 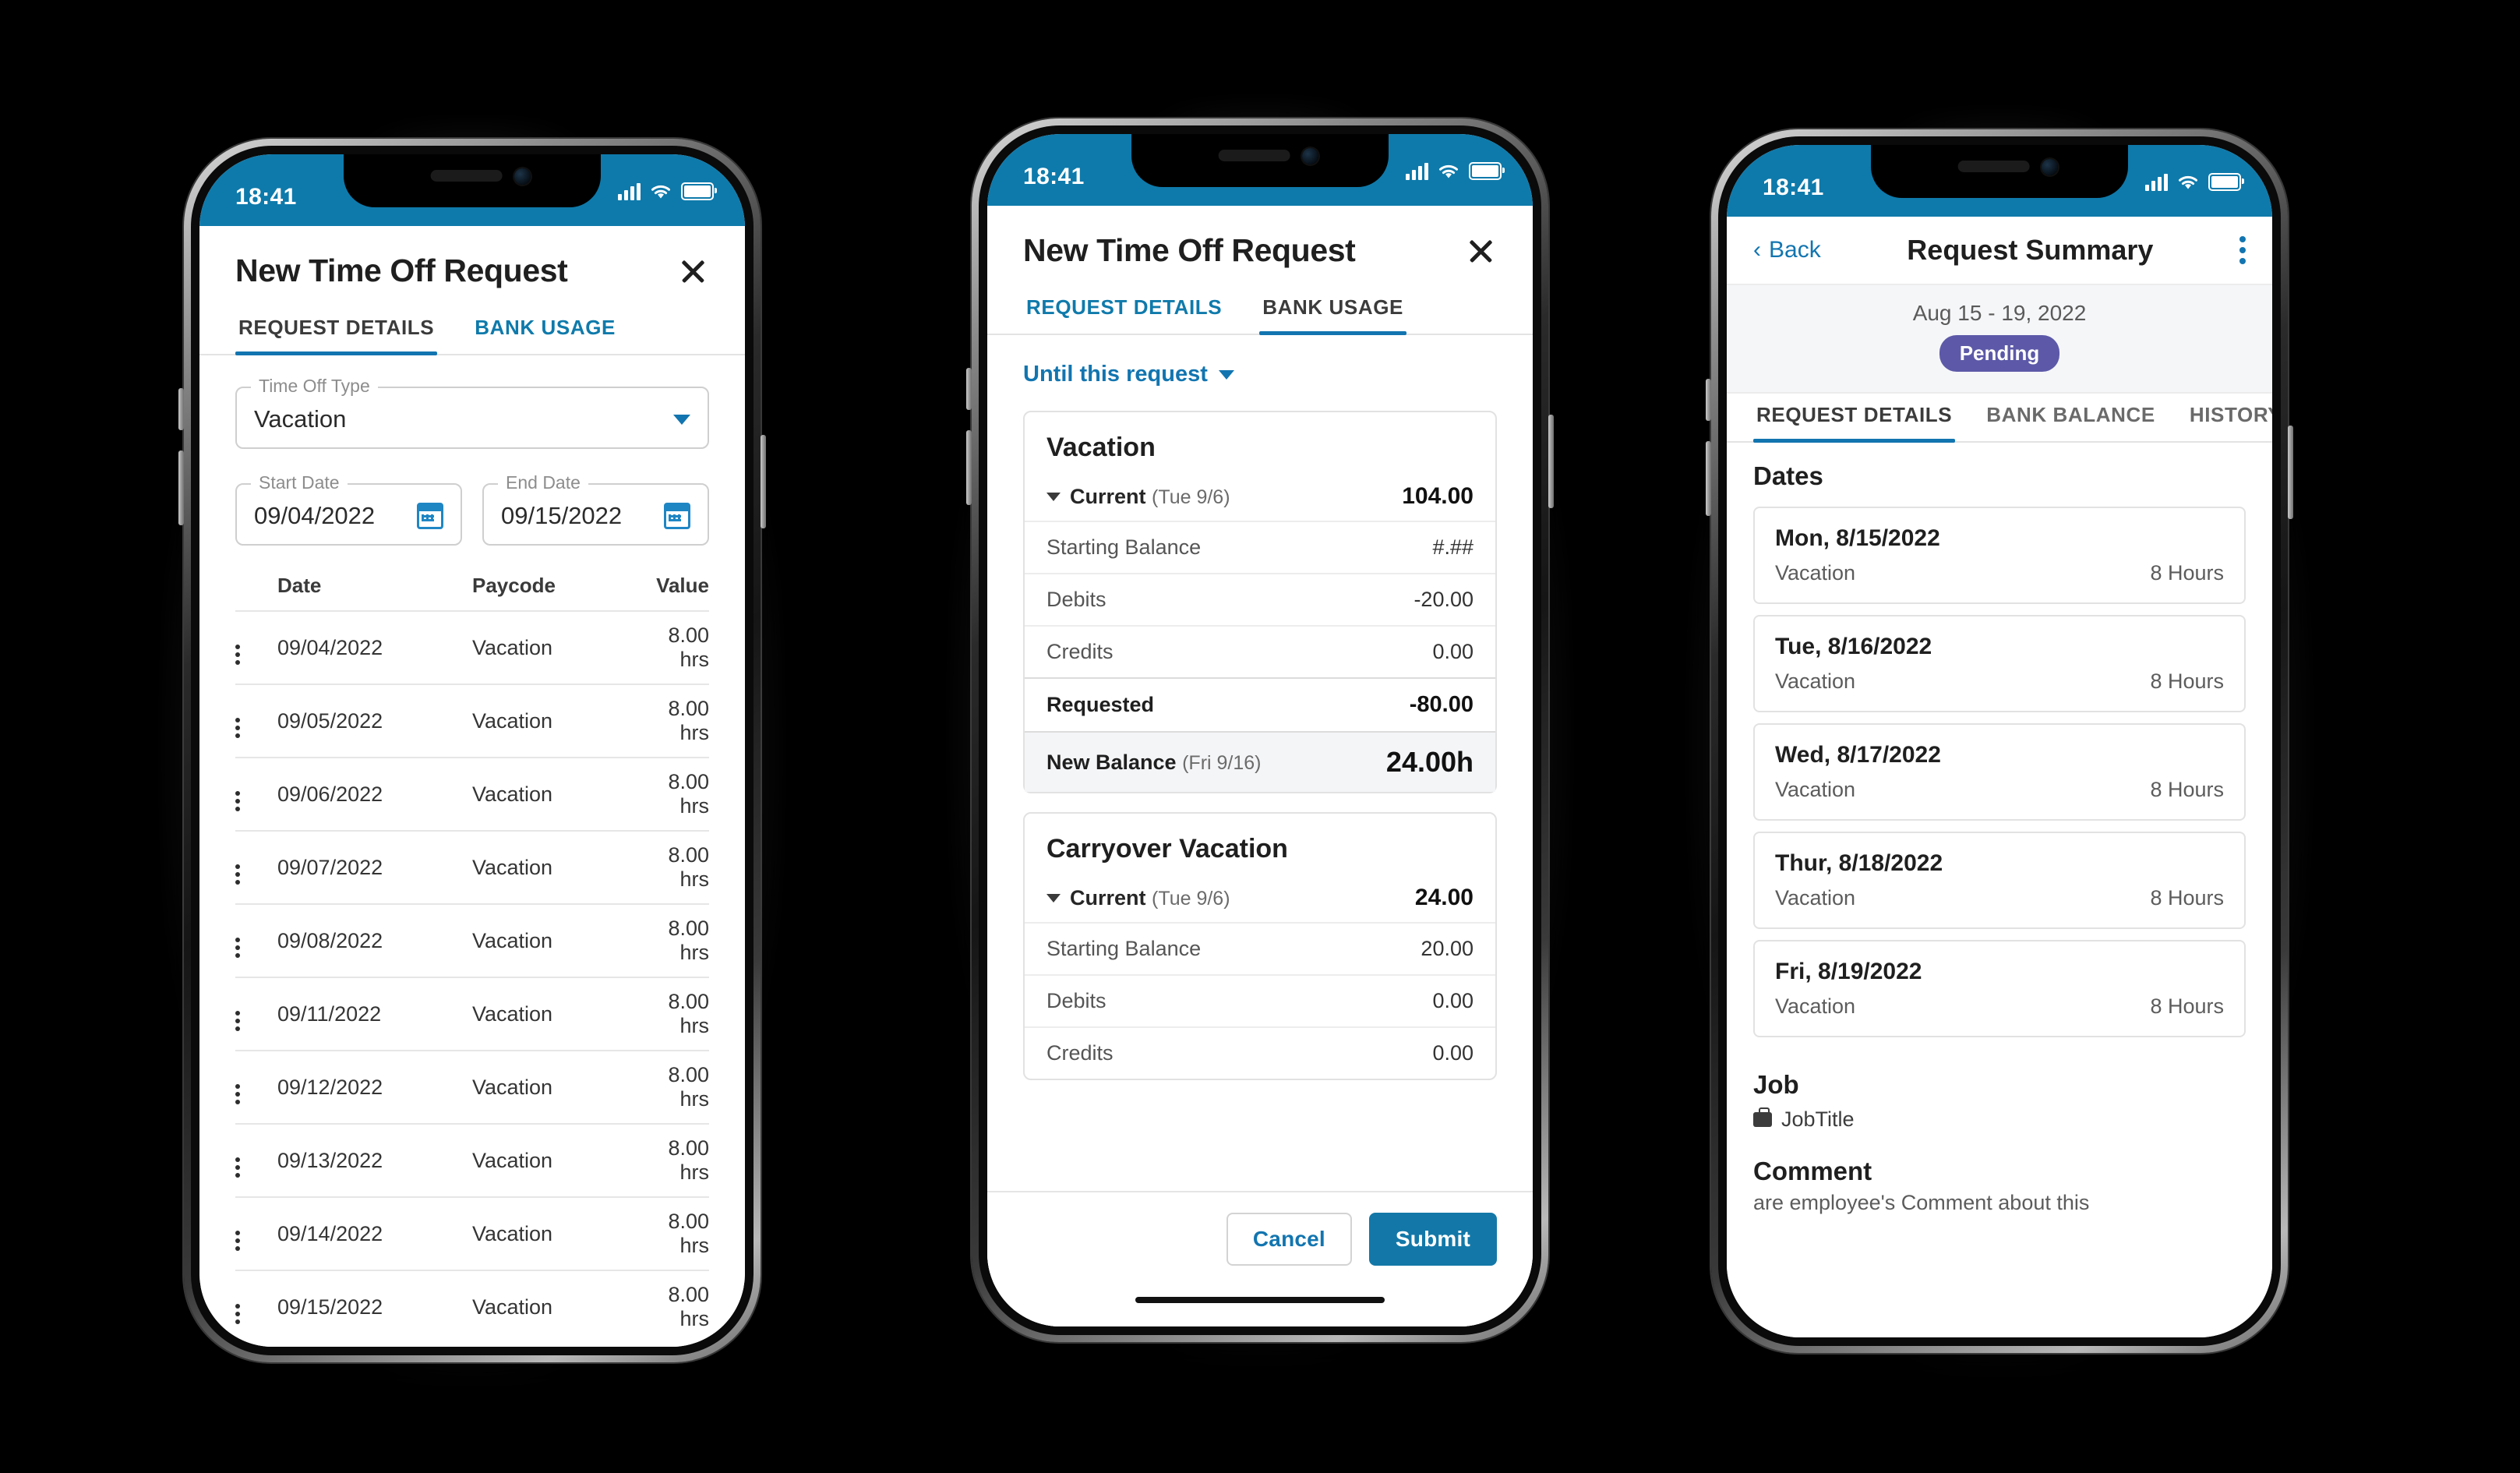 What do you see at coordinates (2000, 555) in the screenshot?
I see `date-card: Mon, 8/15/2022 Vacation 8 Hours` at bounding box center [2000, 555].